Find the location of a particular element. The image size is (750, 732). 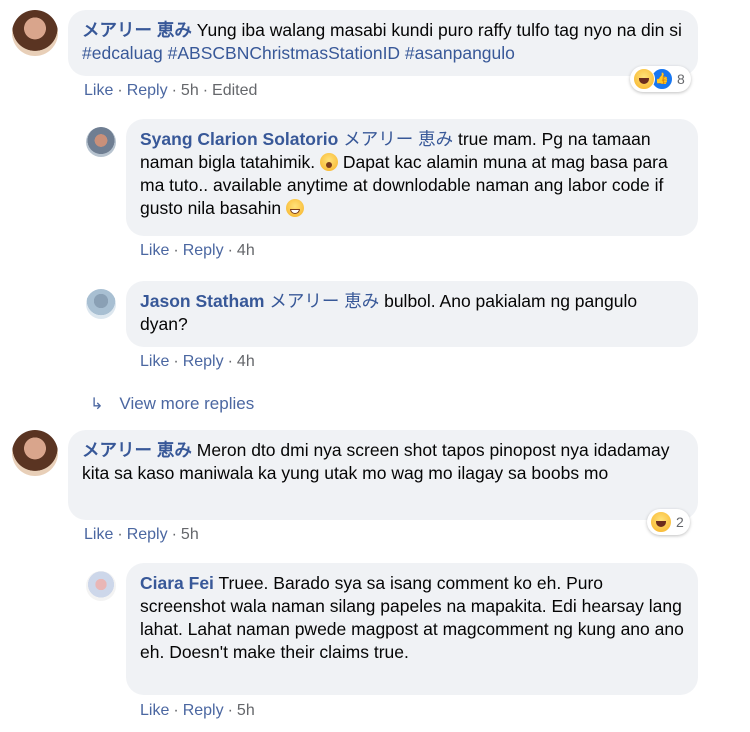

avatar-syang is located at coordinates (101, 142).